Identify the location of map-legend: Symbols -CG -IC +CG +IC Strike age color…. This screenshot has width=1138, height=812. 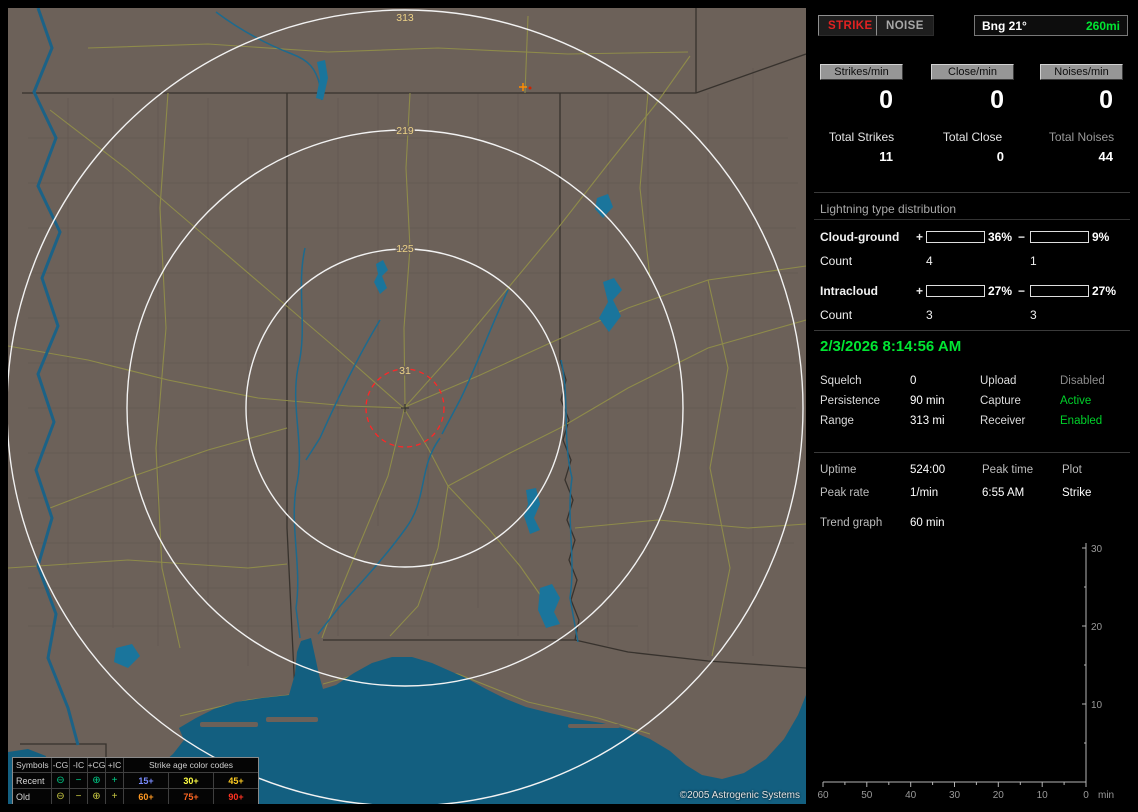
(135, 780).